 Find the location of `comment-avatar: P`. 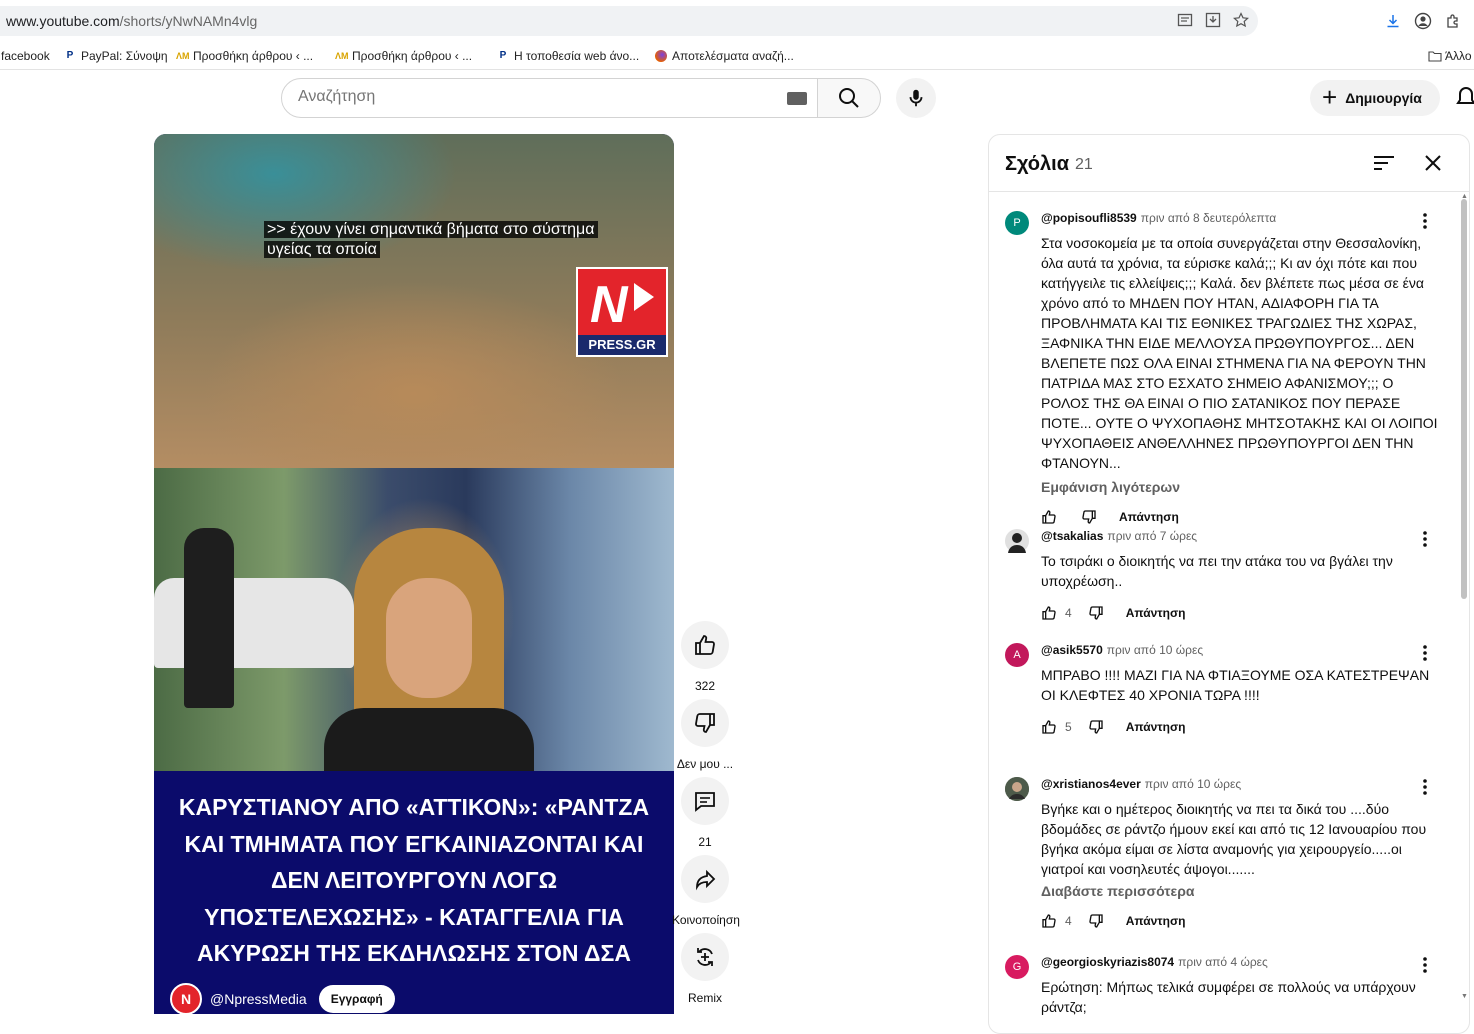

comment-avatar: P is located at coordinates (1017, 223).